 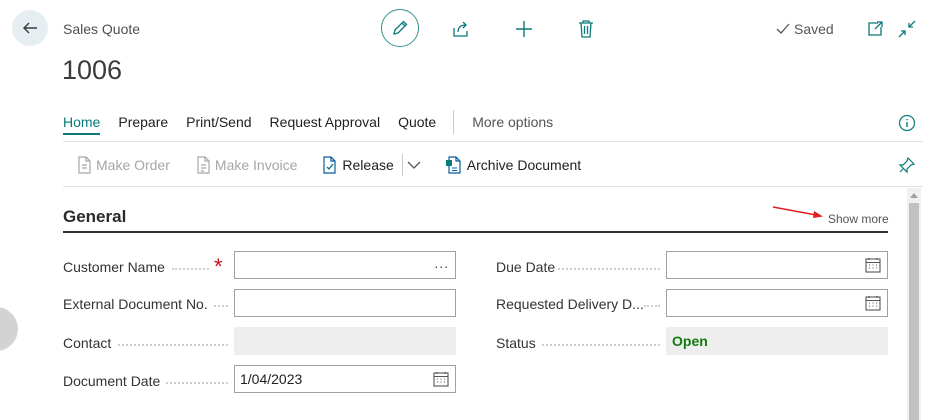 I want to click on document-date-label: Document Date, so click(x=112, y=381).